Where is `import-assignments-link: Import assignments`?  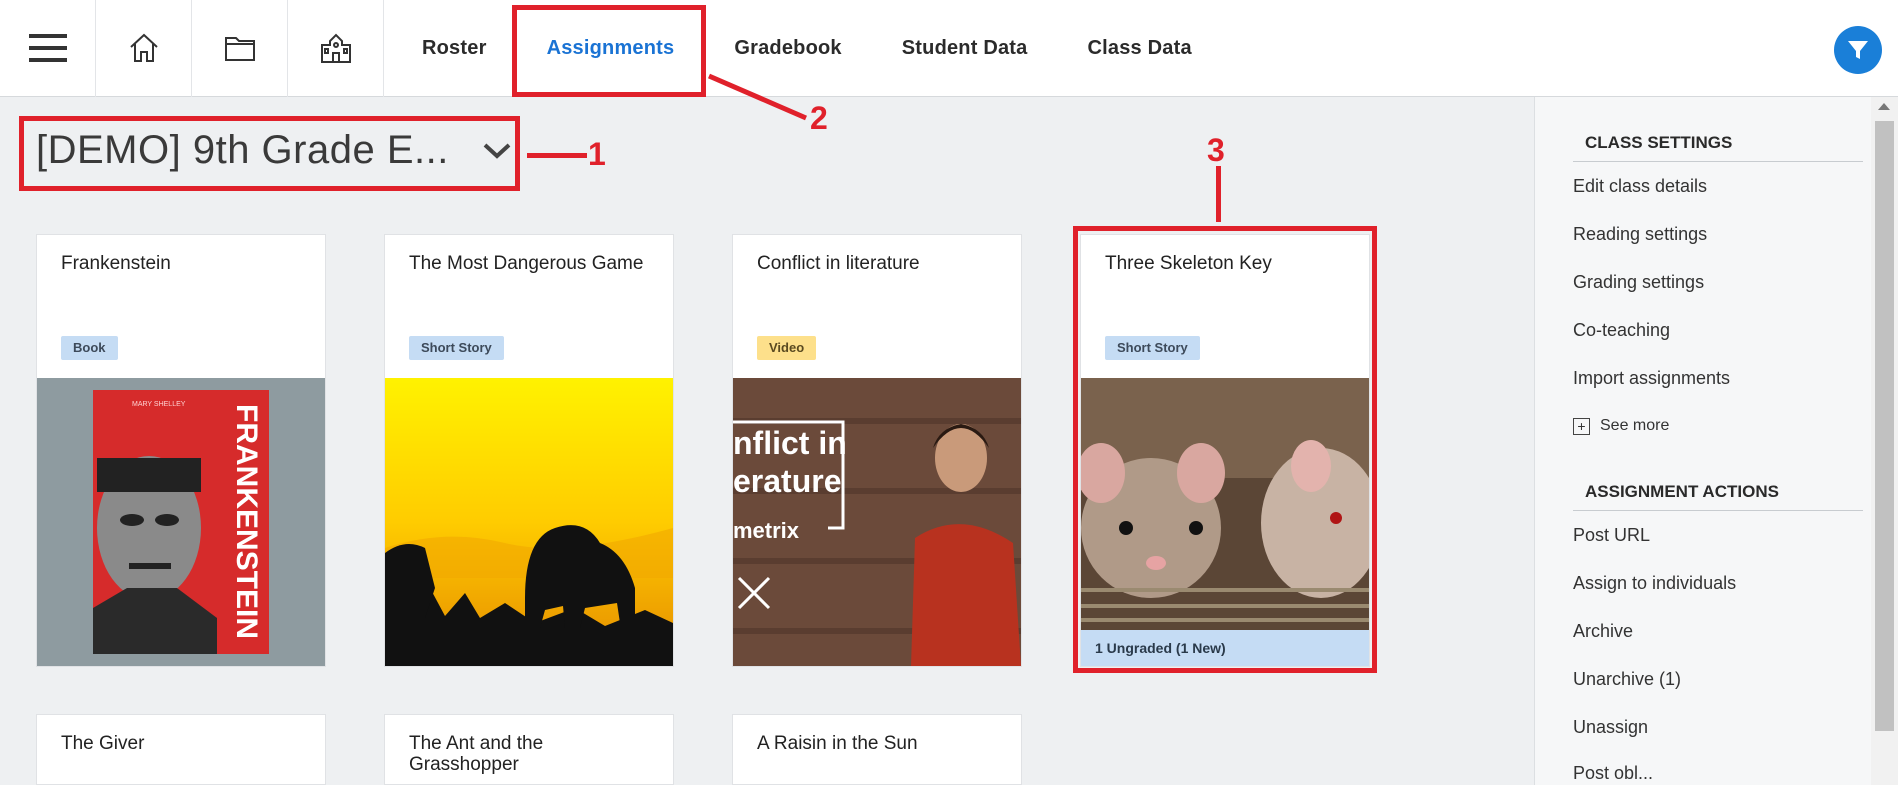 import-assignments-link: Import assignments is located at coordinates (1703, 378).